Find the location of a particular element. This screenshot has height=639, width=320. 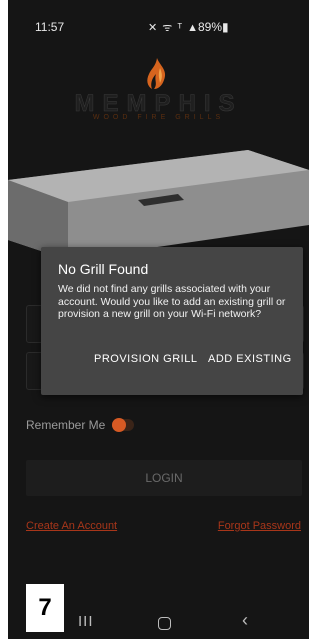

create-account-link: Create An Account is located at coordinates (71, 526).